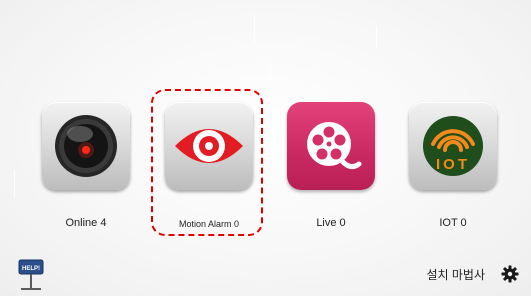 The image size is (531, 296). I want to click on iot-tile: IOT, so click(453, 146).